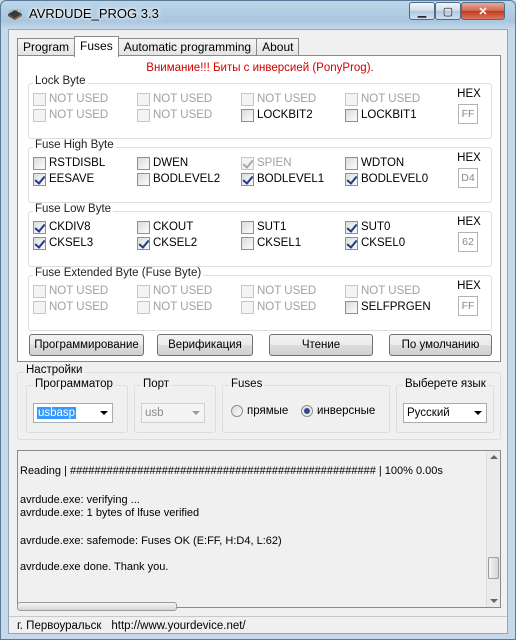 The width and height of the screenshot is (516, 640). I want to click on fuse-bit-checkbox: RSTDISBL, so click(69, 163).